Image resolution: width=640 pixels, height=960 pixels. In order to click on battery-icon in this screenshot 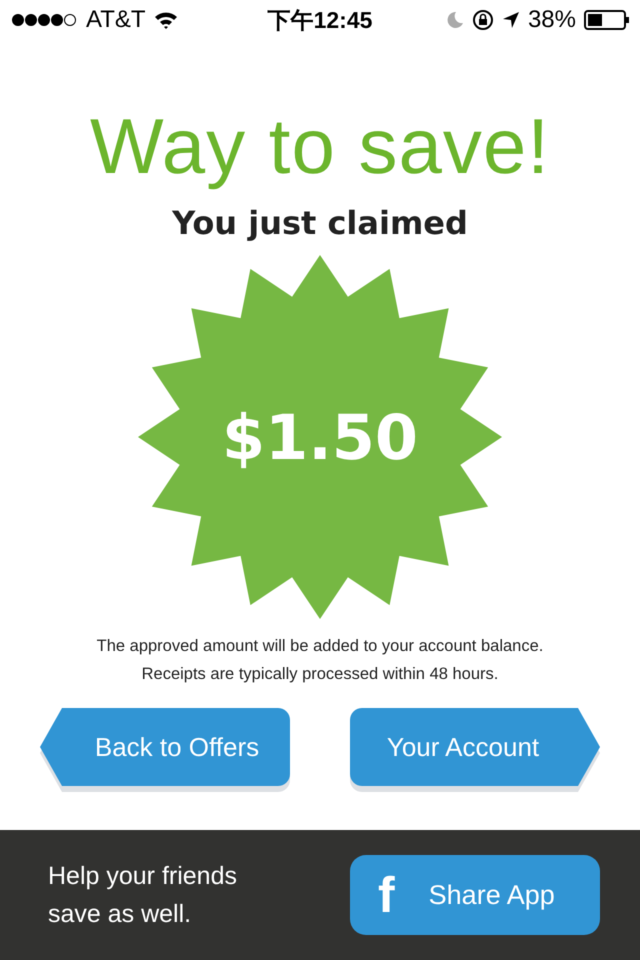, I will do `click(607, 20)`.